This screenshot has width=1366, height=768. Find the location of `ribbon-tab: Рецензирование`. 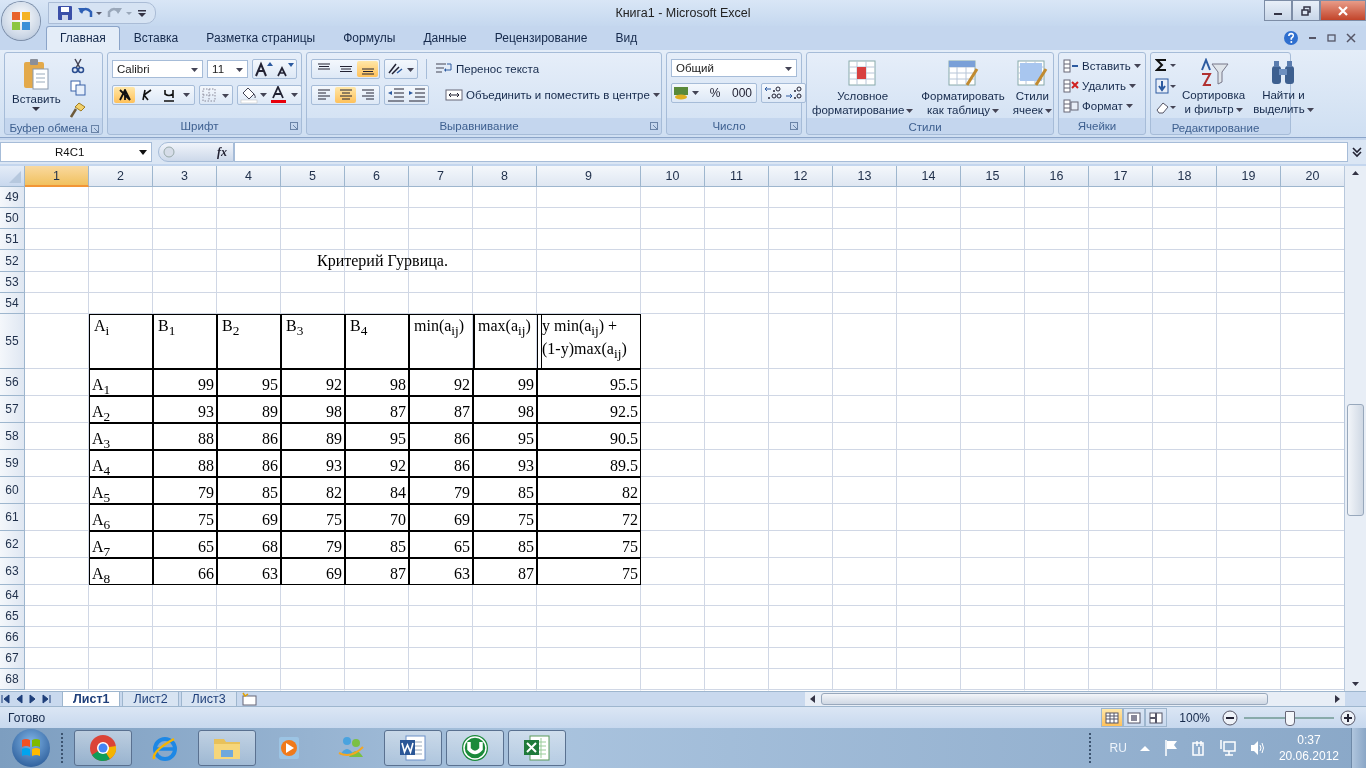

ribbon-tab: Рецензирование is located at coordinates (541, 38).